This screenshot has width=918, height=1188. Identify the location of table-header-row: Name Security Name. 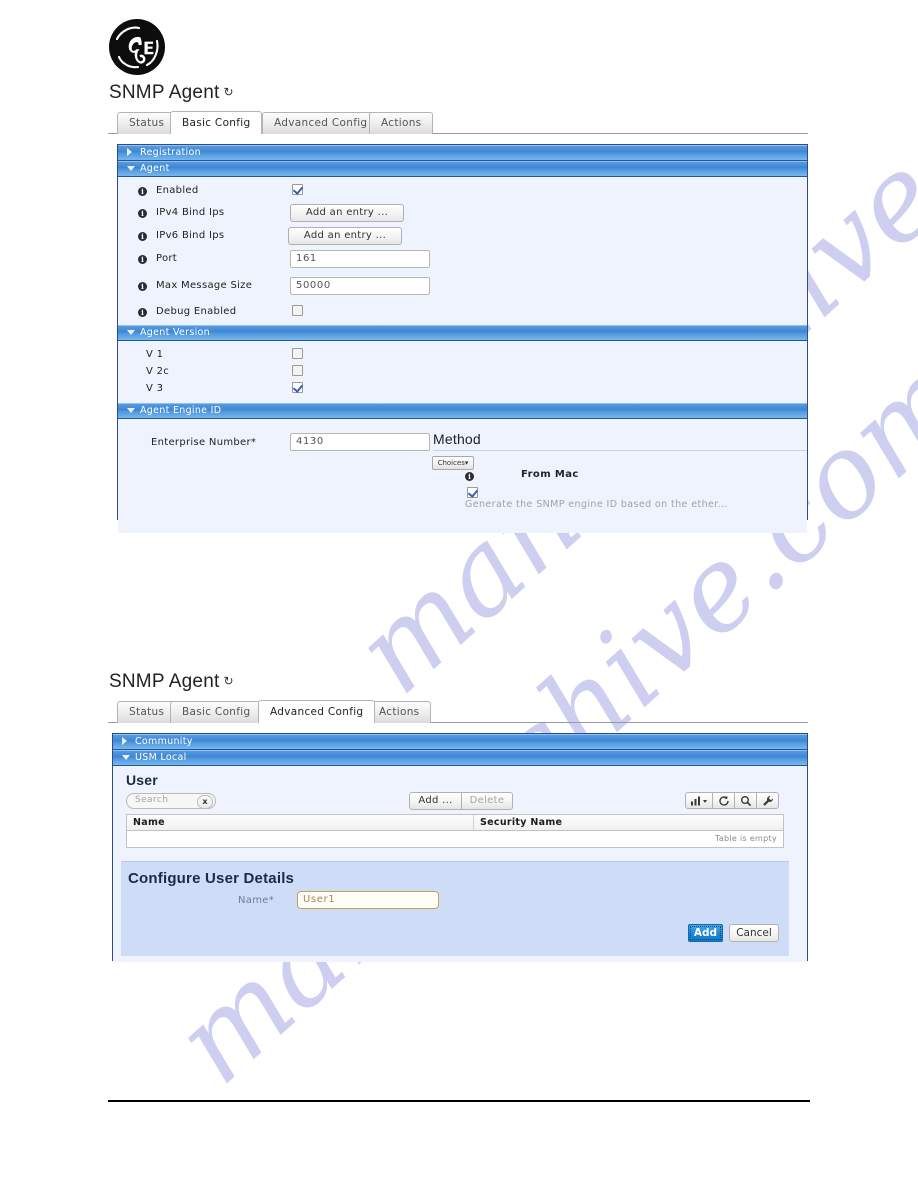
(455, 823).